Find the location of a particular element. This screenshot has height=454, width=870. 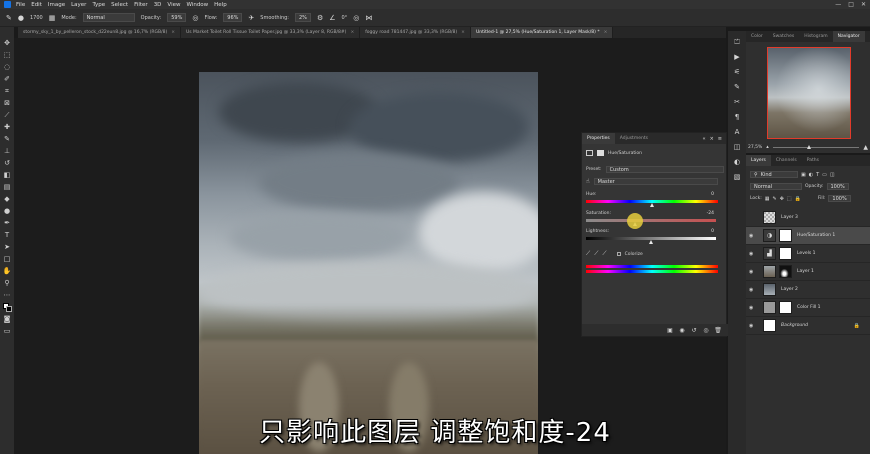

layer-row: ◉ ▟ Levels 1 is located at coordinates (808, 254).